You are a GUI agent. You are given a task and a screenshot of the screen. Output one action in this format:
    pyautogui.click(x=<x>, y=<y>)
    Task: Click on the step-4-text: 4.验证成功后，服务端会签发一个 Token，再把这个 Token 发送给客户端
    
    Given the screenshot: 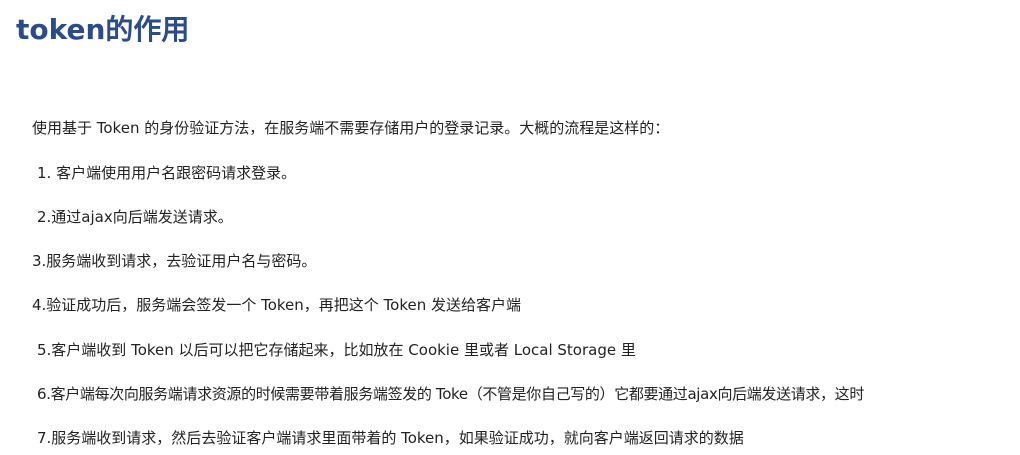 What is the action you would take?
    pyautogui.click(x=276, y=305)
    